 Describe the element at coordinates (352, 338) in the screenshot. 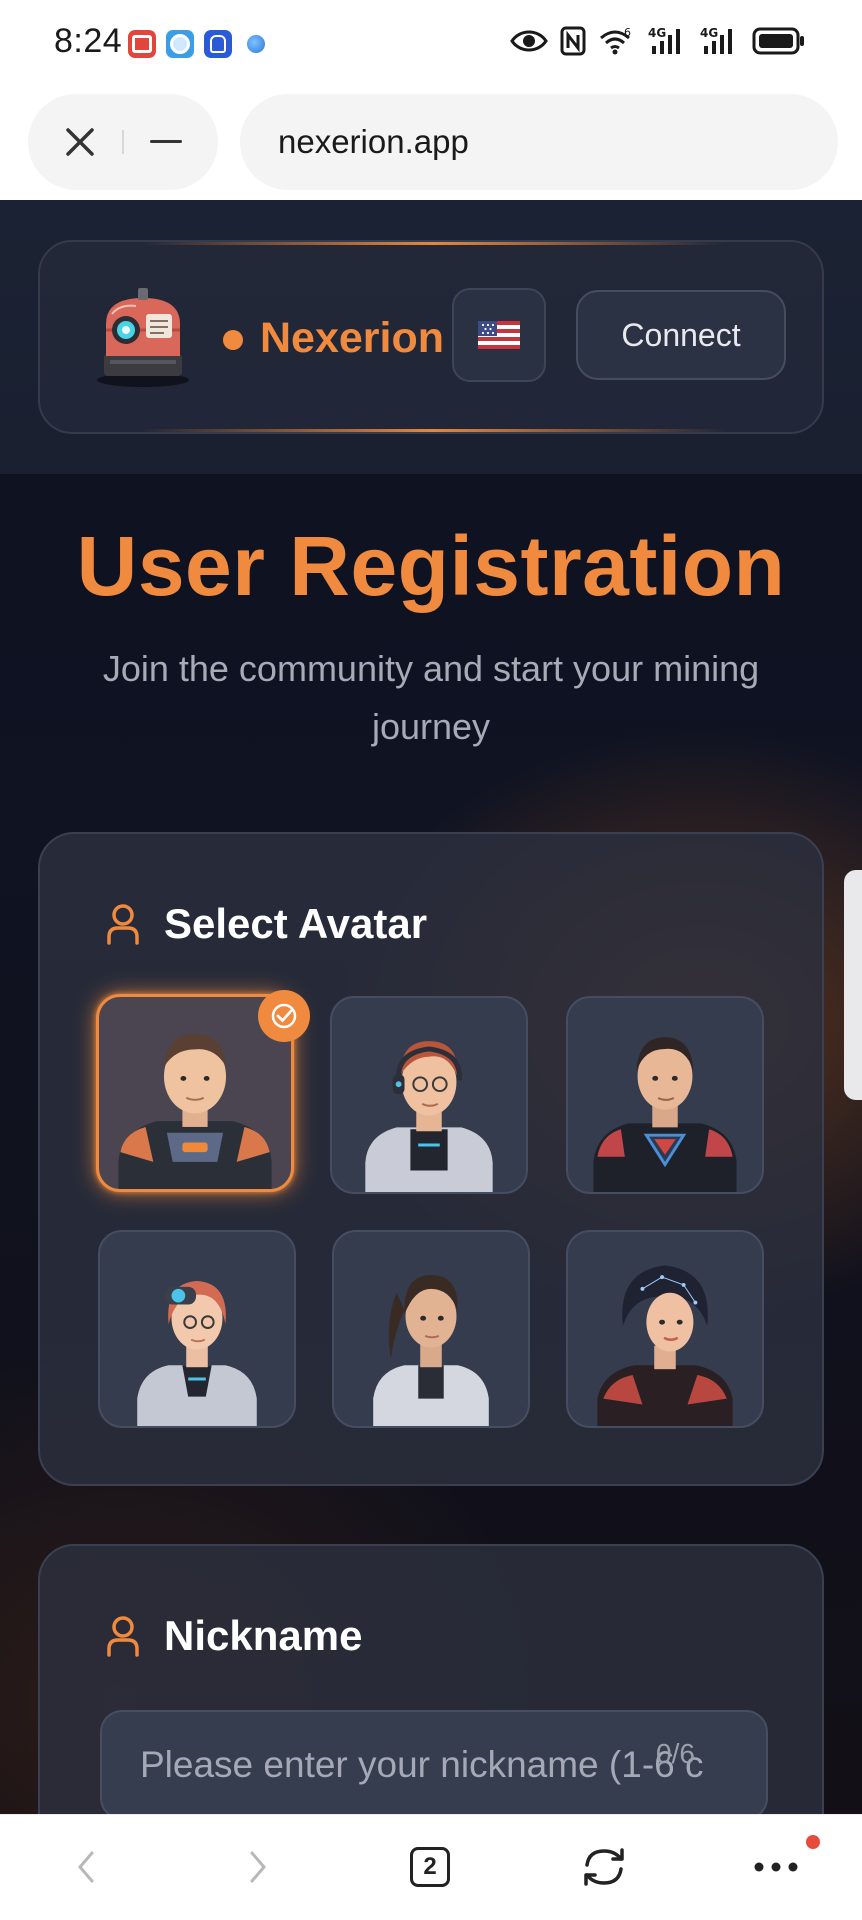

I see `brand-name: Nexerion` at that location.